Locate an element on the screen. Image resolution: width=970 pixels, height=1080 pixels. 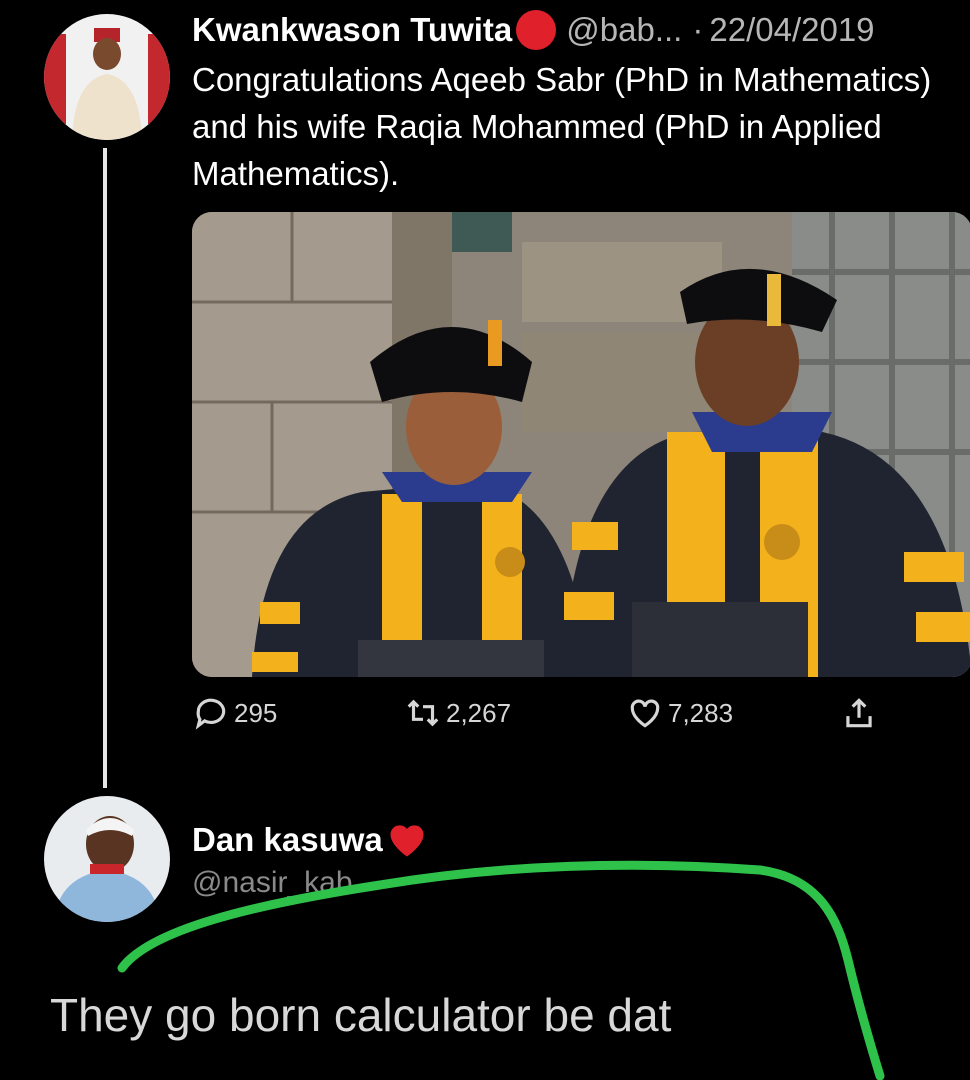
reply-count: 295 is located at coordinates (256, 712).